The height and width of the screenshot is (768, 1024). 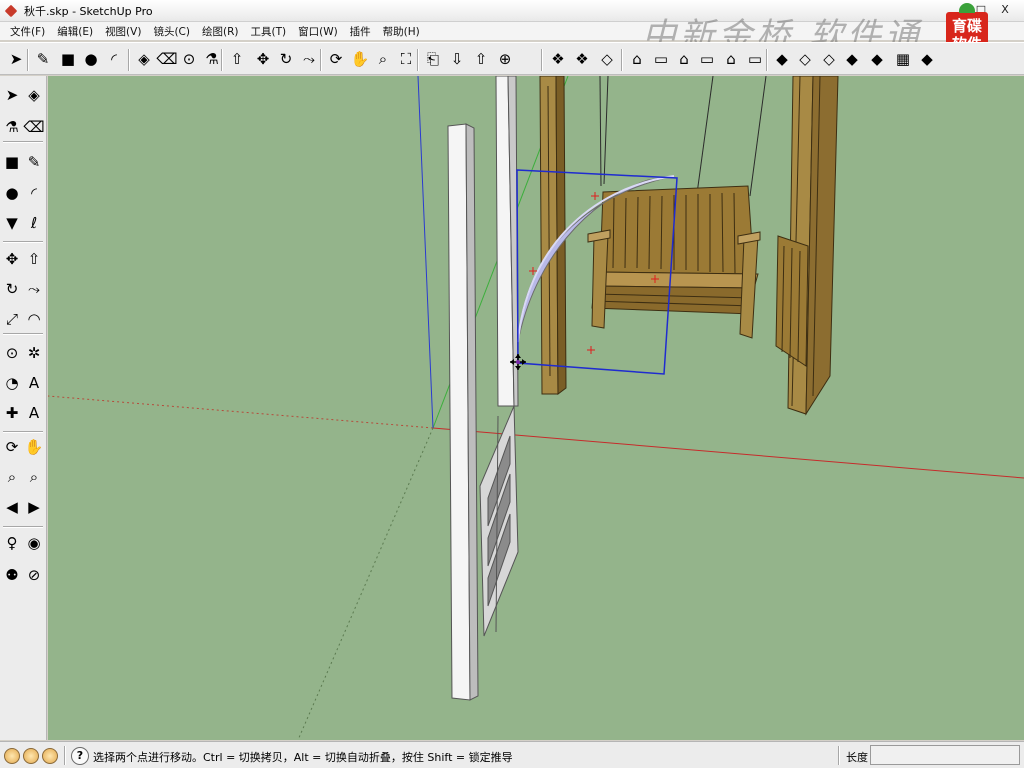 What do you see at coordinates (34, 162) in the screenshot?
I see `line-icon: ✎` at bounding box center [34, 162].